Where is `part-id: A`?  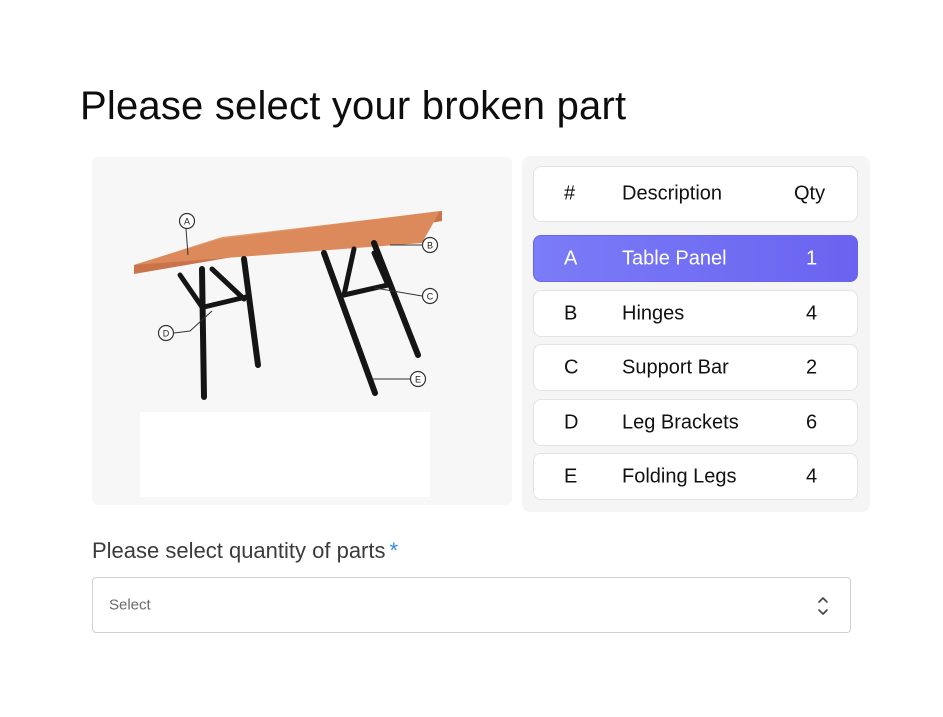
part-id: A is located at coordinates (571, 258).